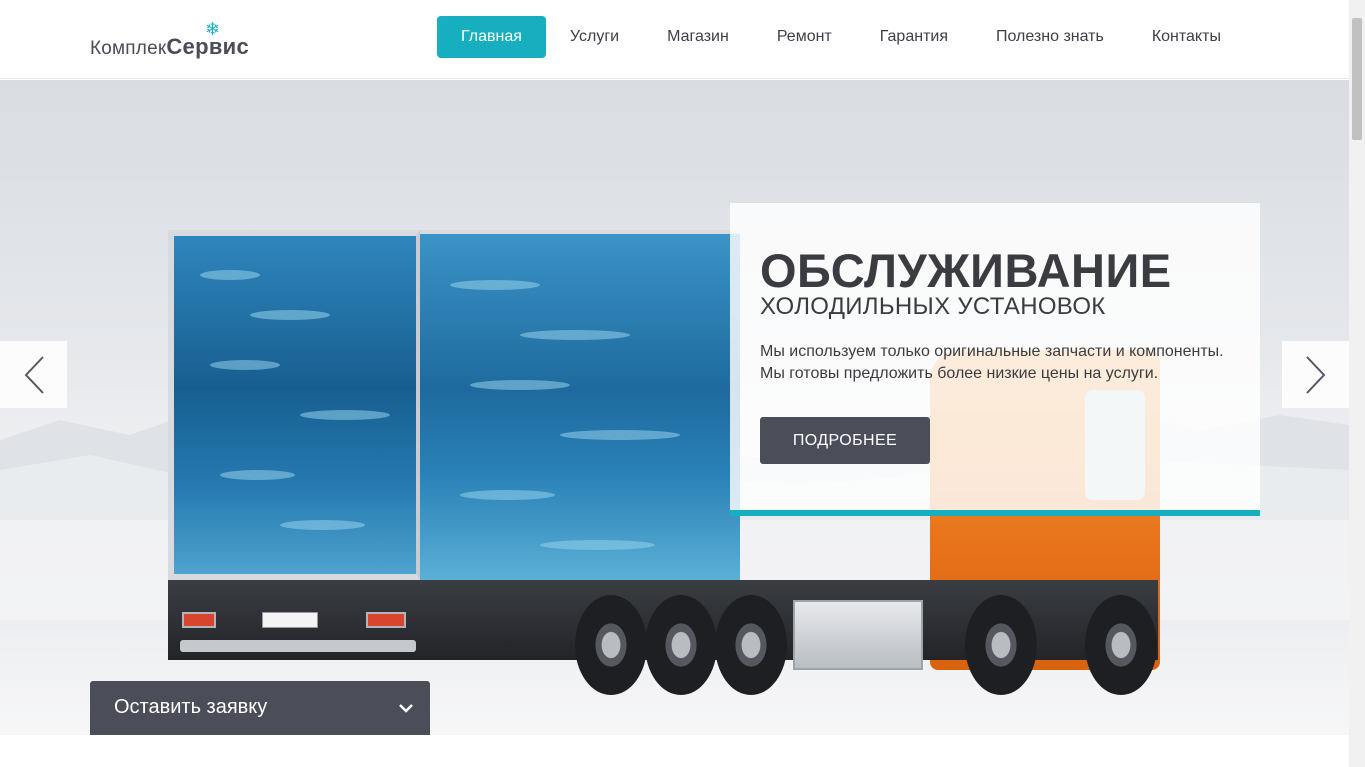 The height and width of the screenshot is (767, 1365). I want to click on logo-text-part1: Комплек, so click(128, 48).